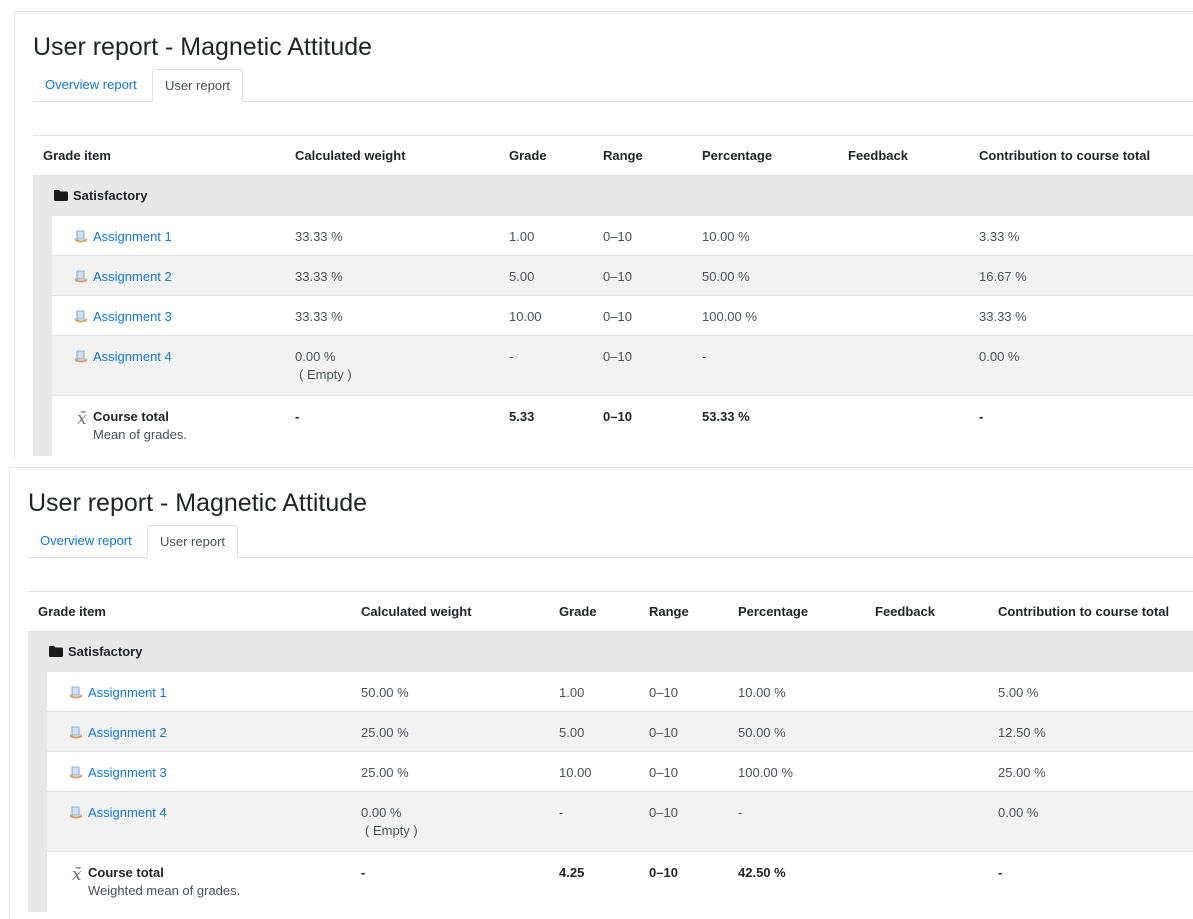 This screenshot has width=1193, height=919. What do you see at coordinates (385, 732) in the screenshot?
I see `calculated-weight: 25.00 %` at bounding box center [385, 732].